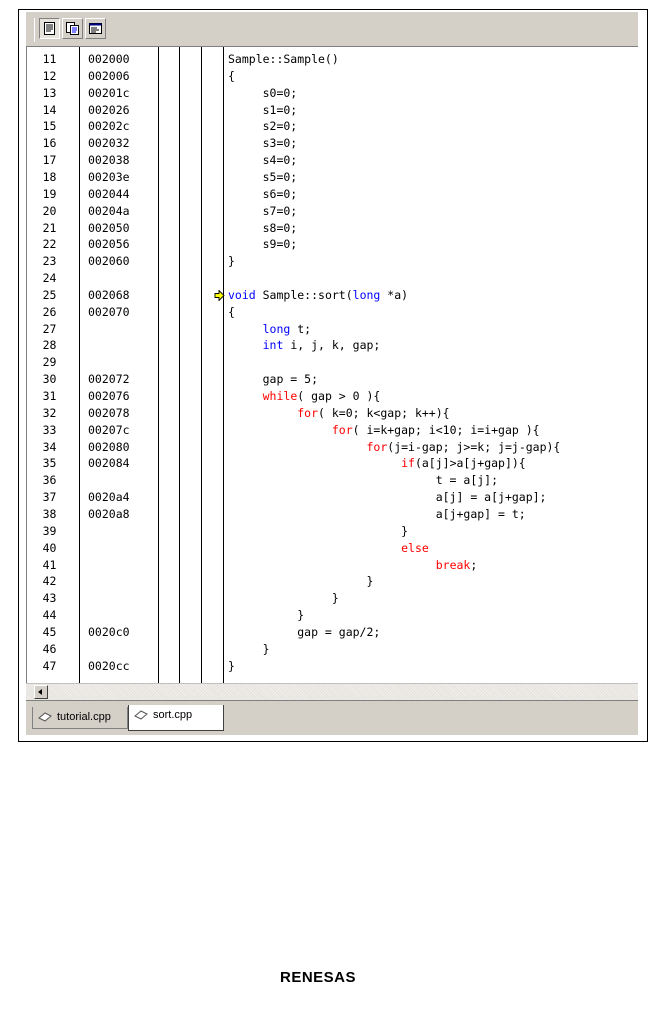 The height and width of the screenshot is (1010, 667). I want to click on code-text: s3=0;, so click(263, 143).